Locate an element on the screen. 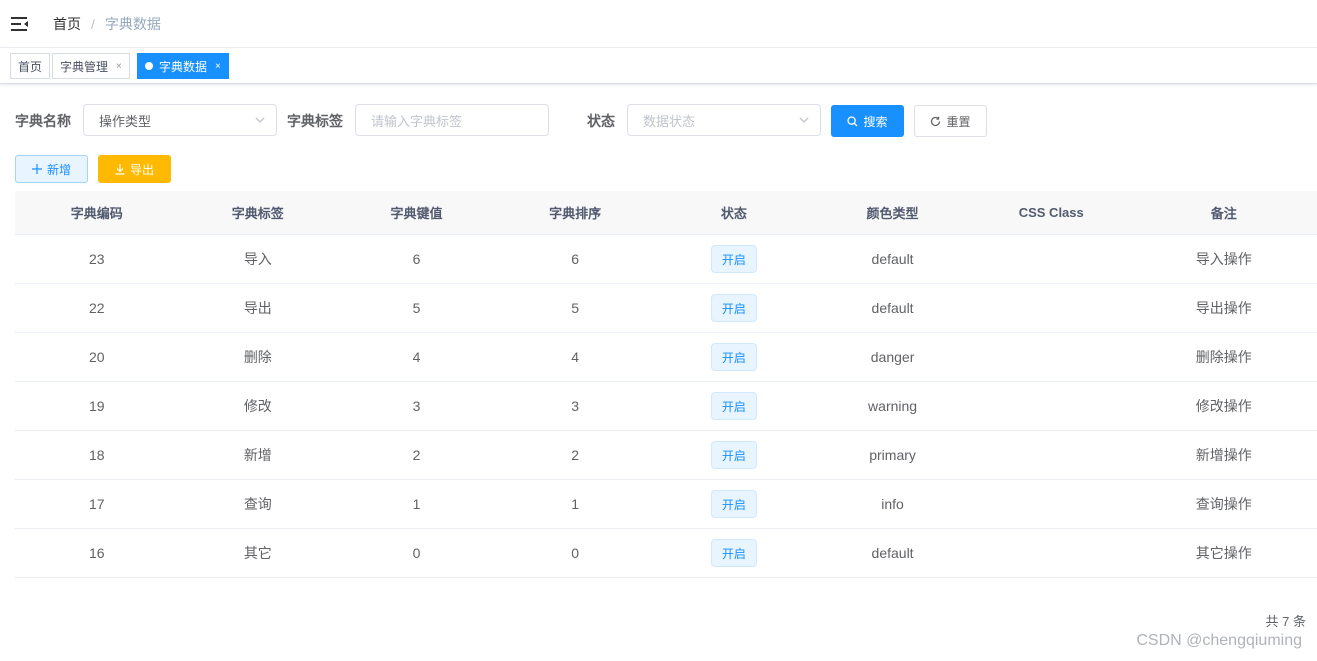 The height and width of the screenshot is (661, 1317). column-header: 状态 is located at coordinates (733, 213).